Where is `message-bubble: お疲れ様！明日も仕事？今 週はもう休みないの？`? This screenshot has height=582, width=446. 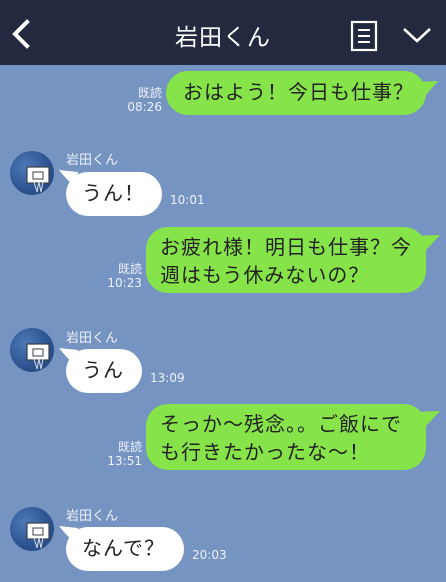 message-bubble: お疲れ様！明日も仕事？今 週はもう休みないの？ is located at coordinates (286, 260).